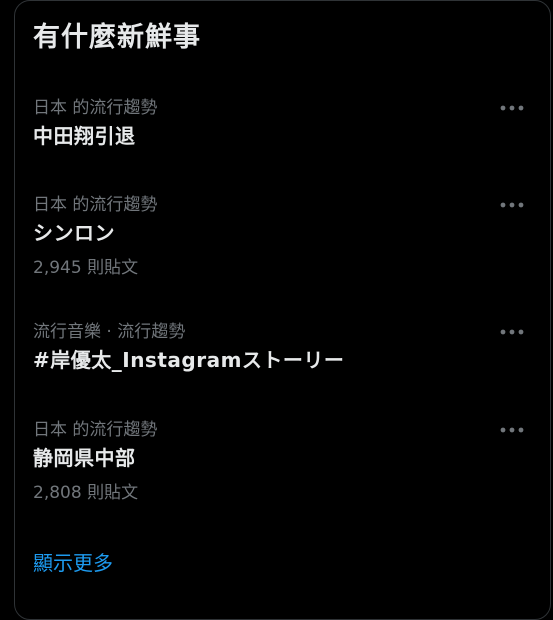 This screenshot has height=620, width=553. Describe the element at coordinates (86, 268) in the screenshot. I see `trend-post-count: 2,945 則貼文` at that location.